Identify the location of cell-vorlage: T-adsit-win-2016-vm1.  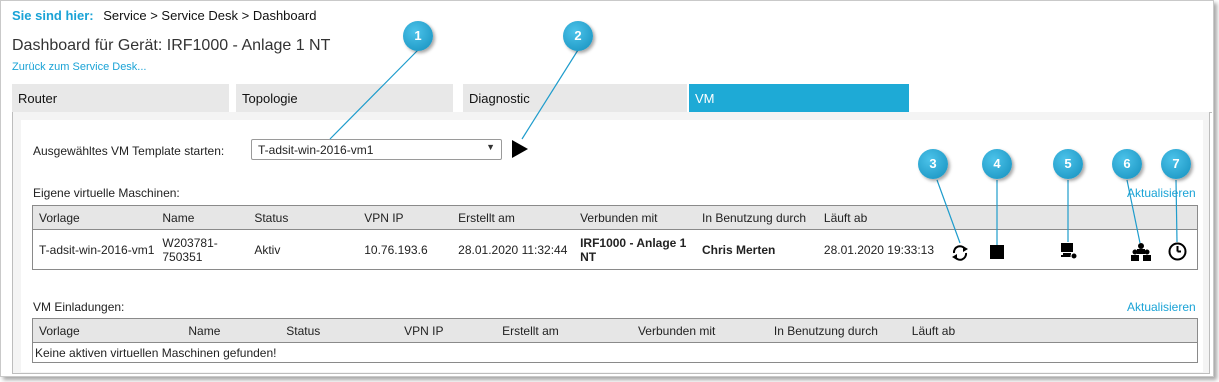
(97, 249).